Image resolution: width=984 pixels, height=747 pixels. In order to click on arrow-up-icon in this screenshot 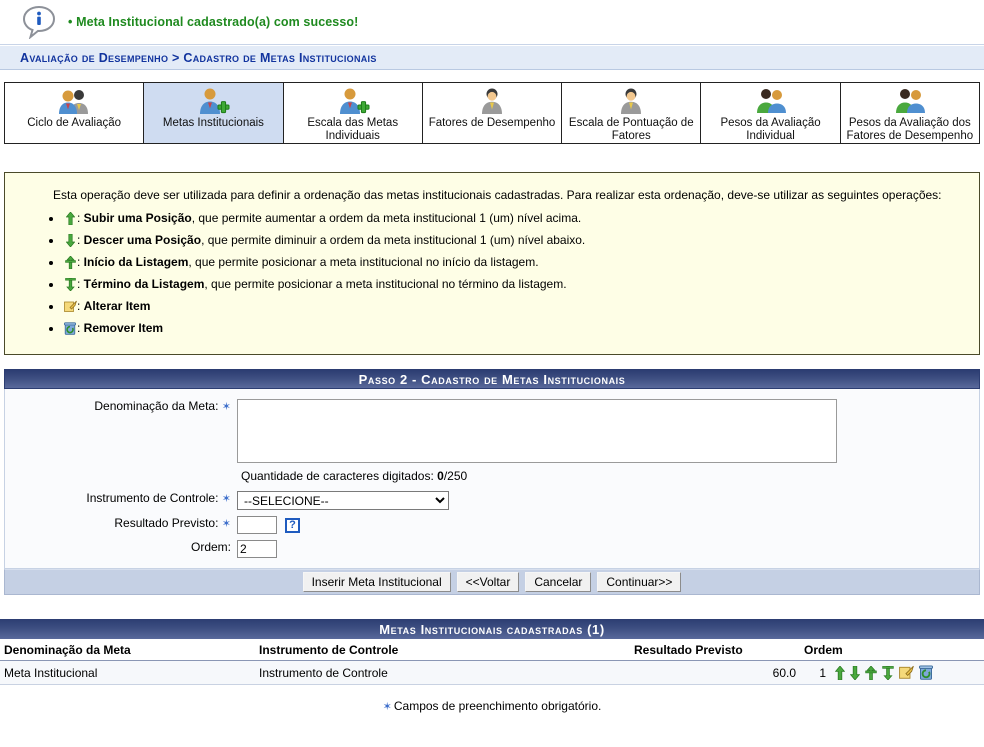, I will do `click(70, 220)`.